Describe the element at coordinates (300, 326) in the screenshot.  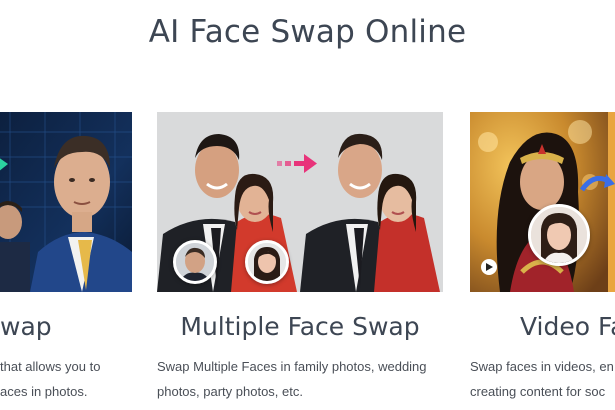
I see `feature-card-title: Multiple Face Swap` at that location.